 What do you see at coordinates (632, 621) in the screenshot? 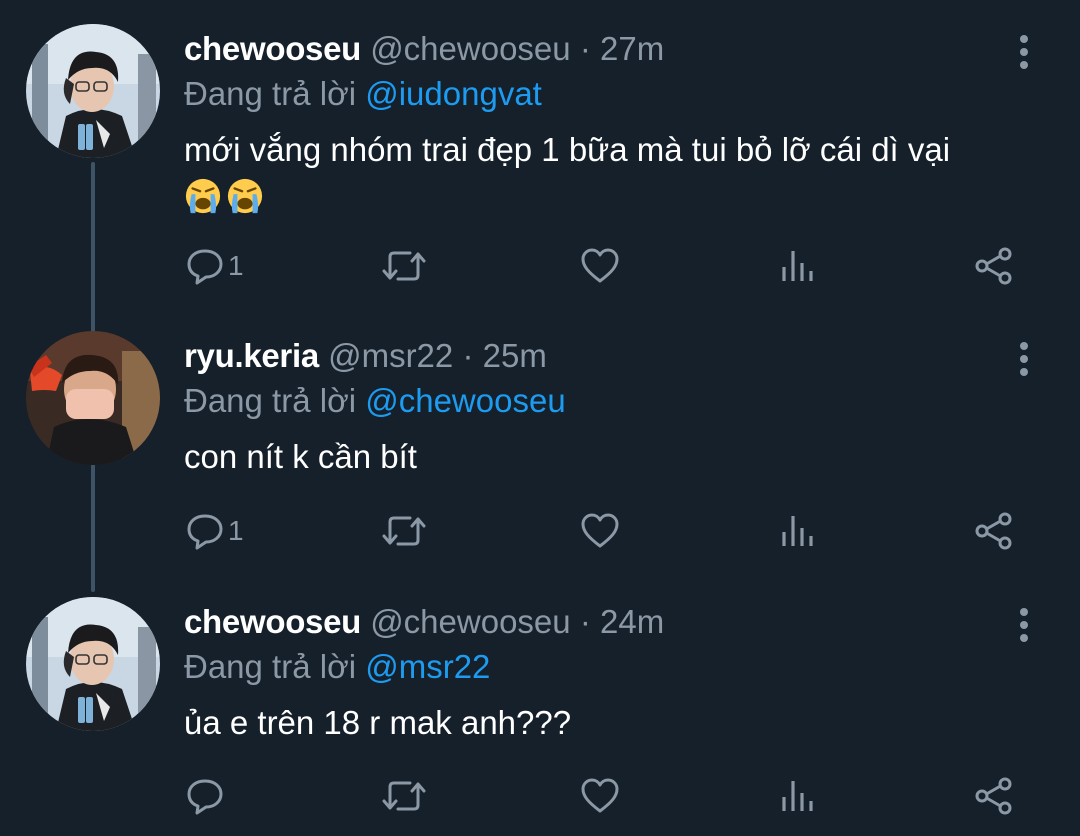
I see `timestamp: 24m` at bounding box center [632, 621].